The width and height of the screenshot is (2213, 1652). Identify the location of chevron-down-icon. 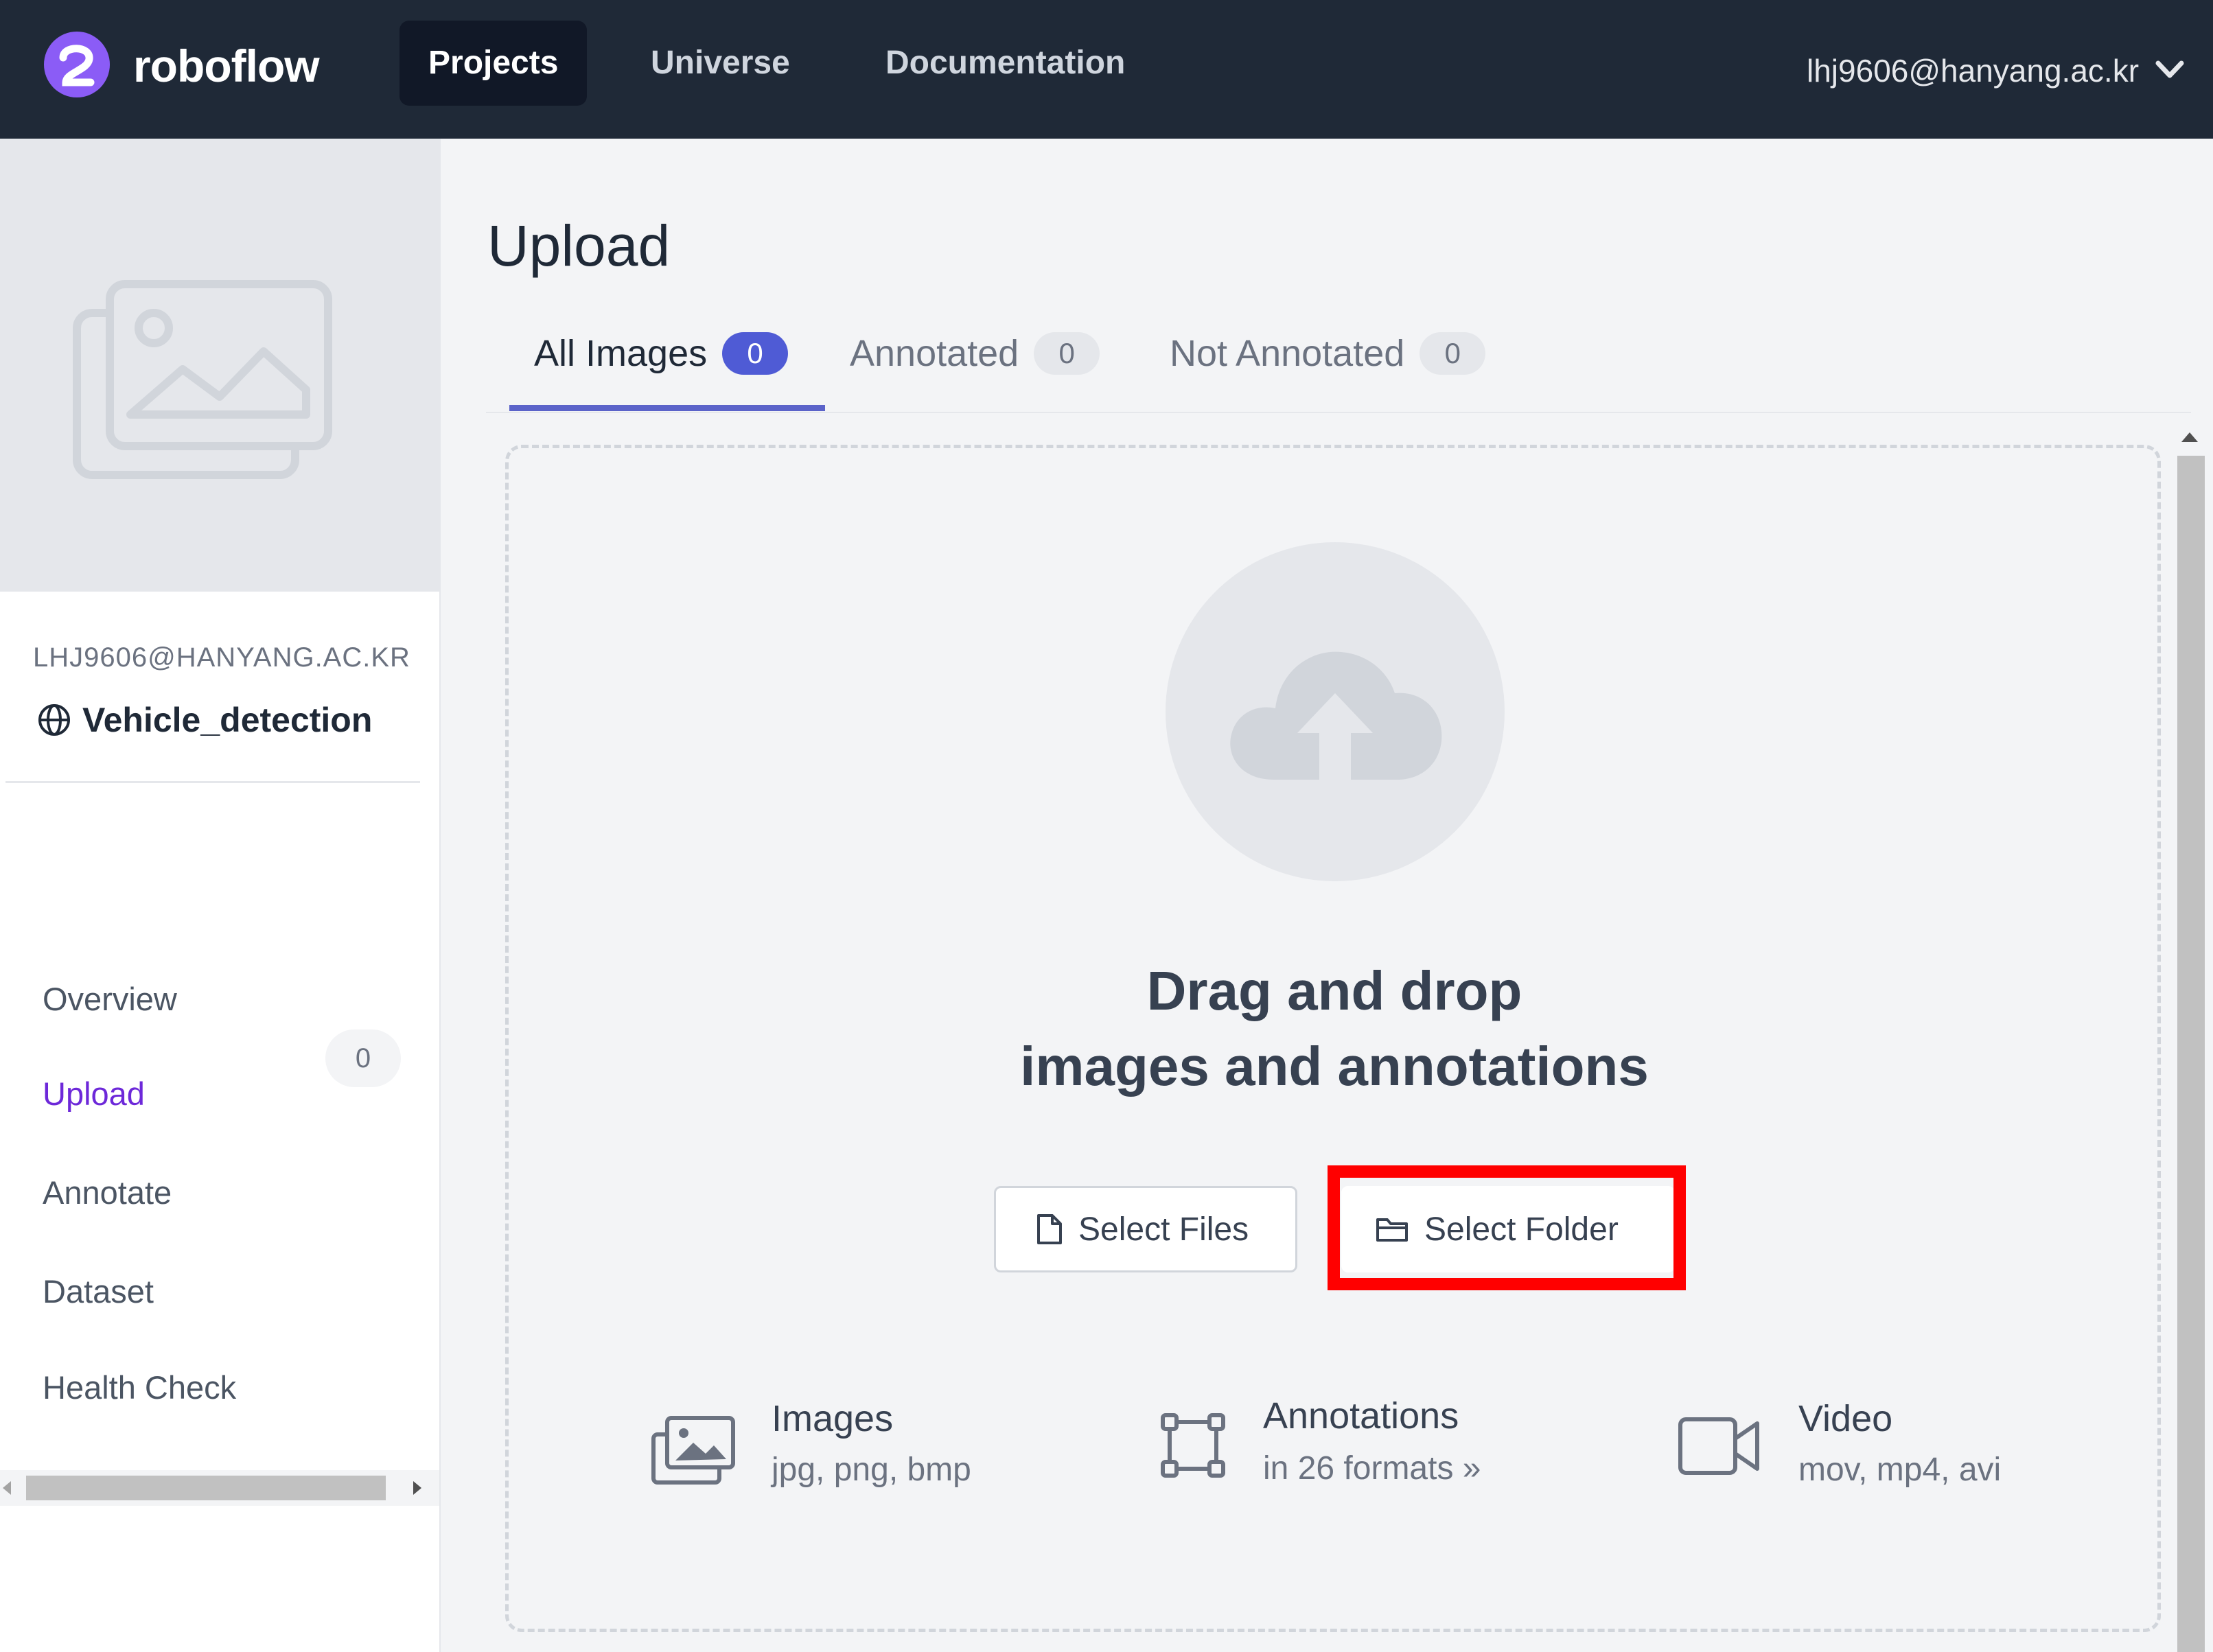
(2170, 70).